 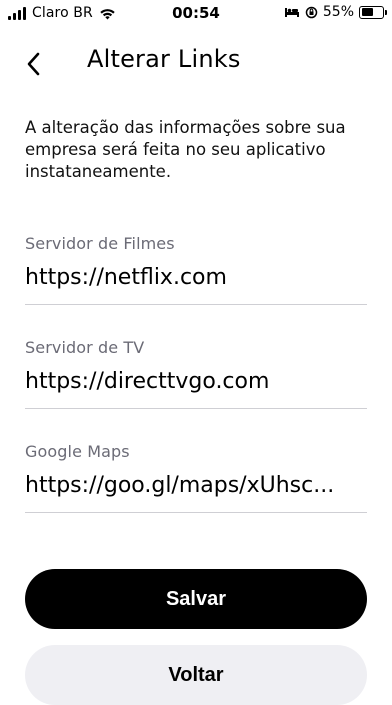 What do you see at coordinates (196, 14) in the screenshot?
I see `status-bar: Claro BR 00:54 55%` at bounding box center [196, 14].